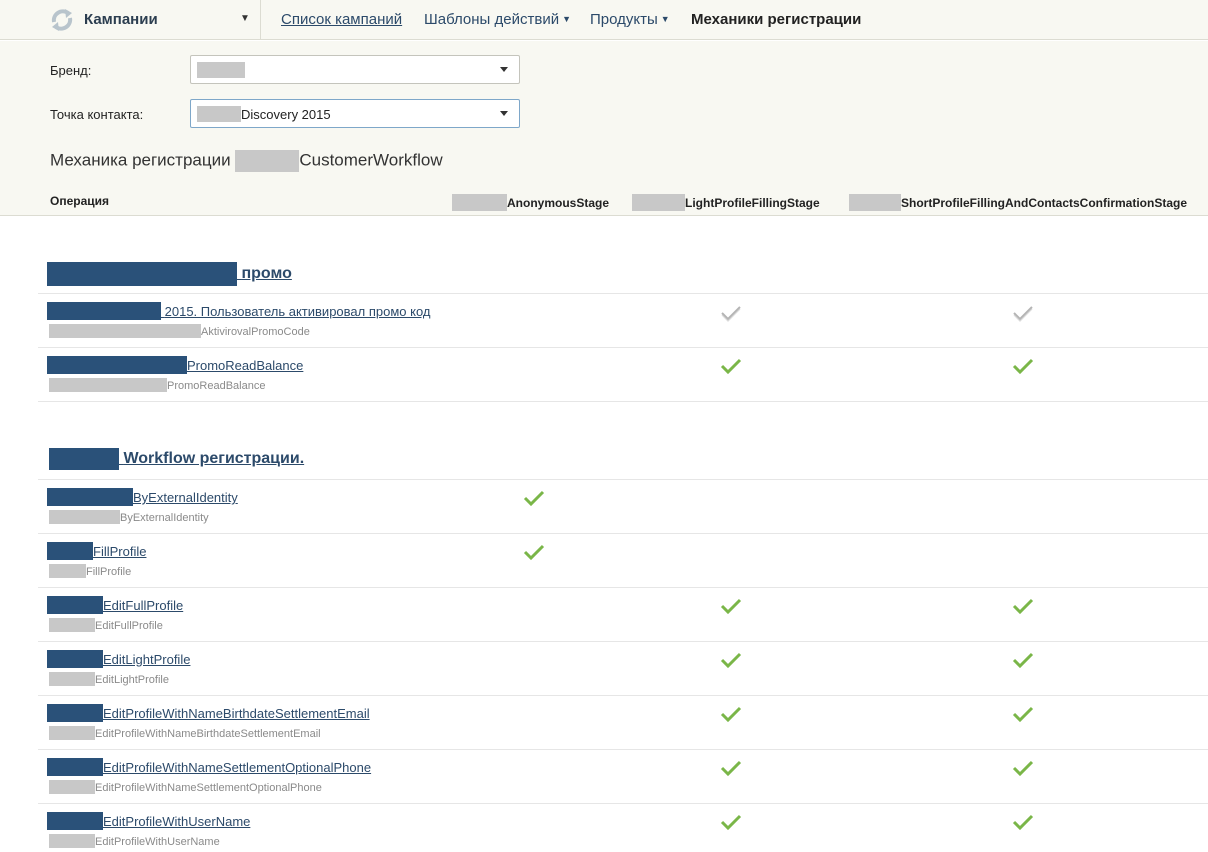 This screenshot has width=1208, height=852. Describe the element at coordinates (177, 821) in the screenshot. I see `operation-label: EditProfileWithUserName` at that location.